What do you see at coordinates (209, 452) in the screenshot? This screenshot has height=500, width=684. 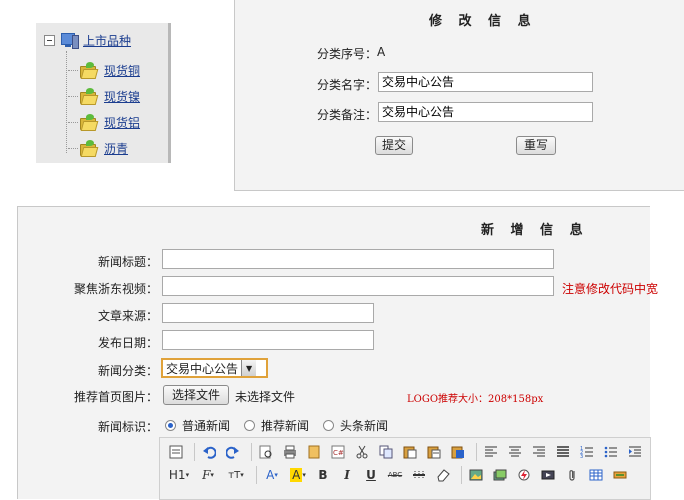 I see `undo-icon` at bounding box center [209, 452].